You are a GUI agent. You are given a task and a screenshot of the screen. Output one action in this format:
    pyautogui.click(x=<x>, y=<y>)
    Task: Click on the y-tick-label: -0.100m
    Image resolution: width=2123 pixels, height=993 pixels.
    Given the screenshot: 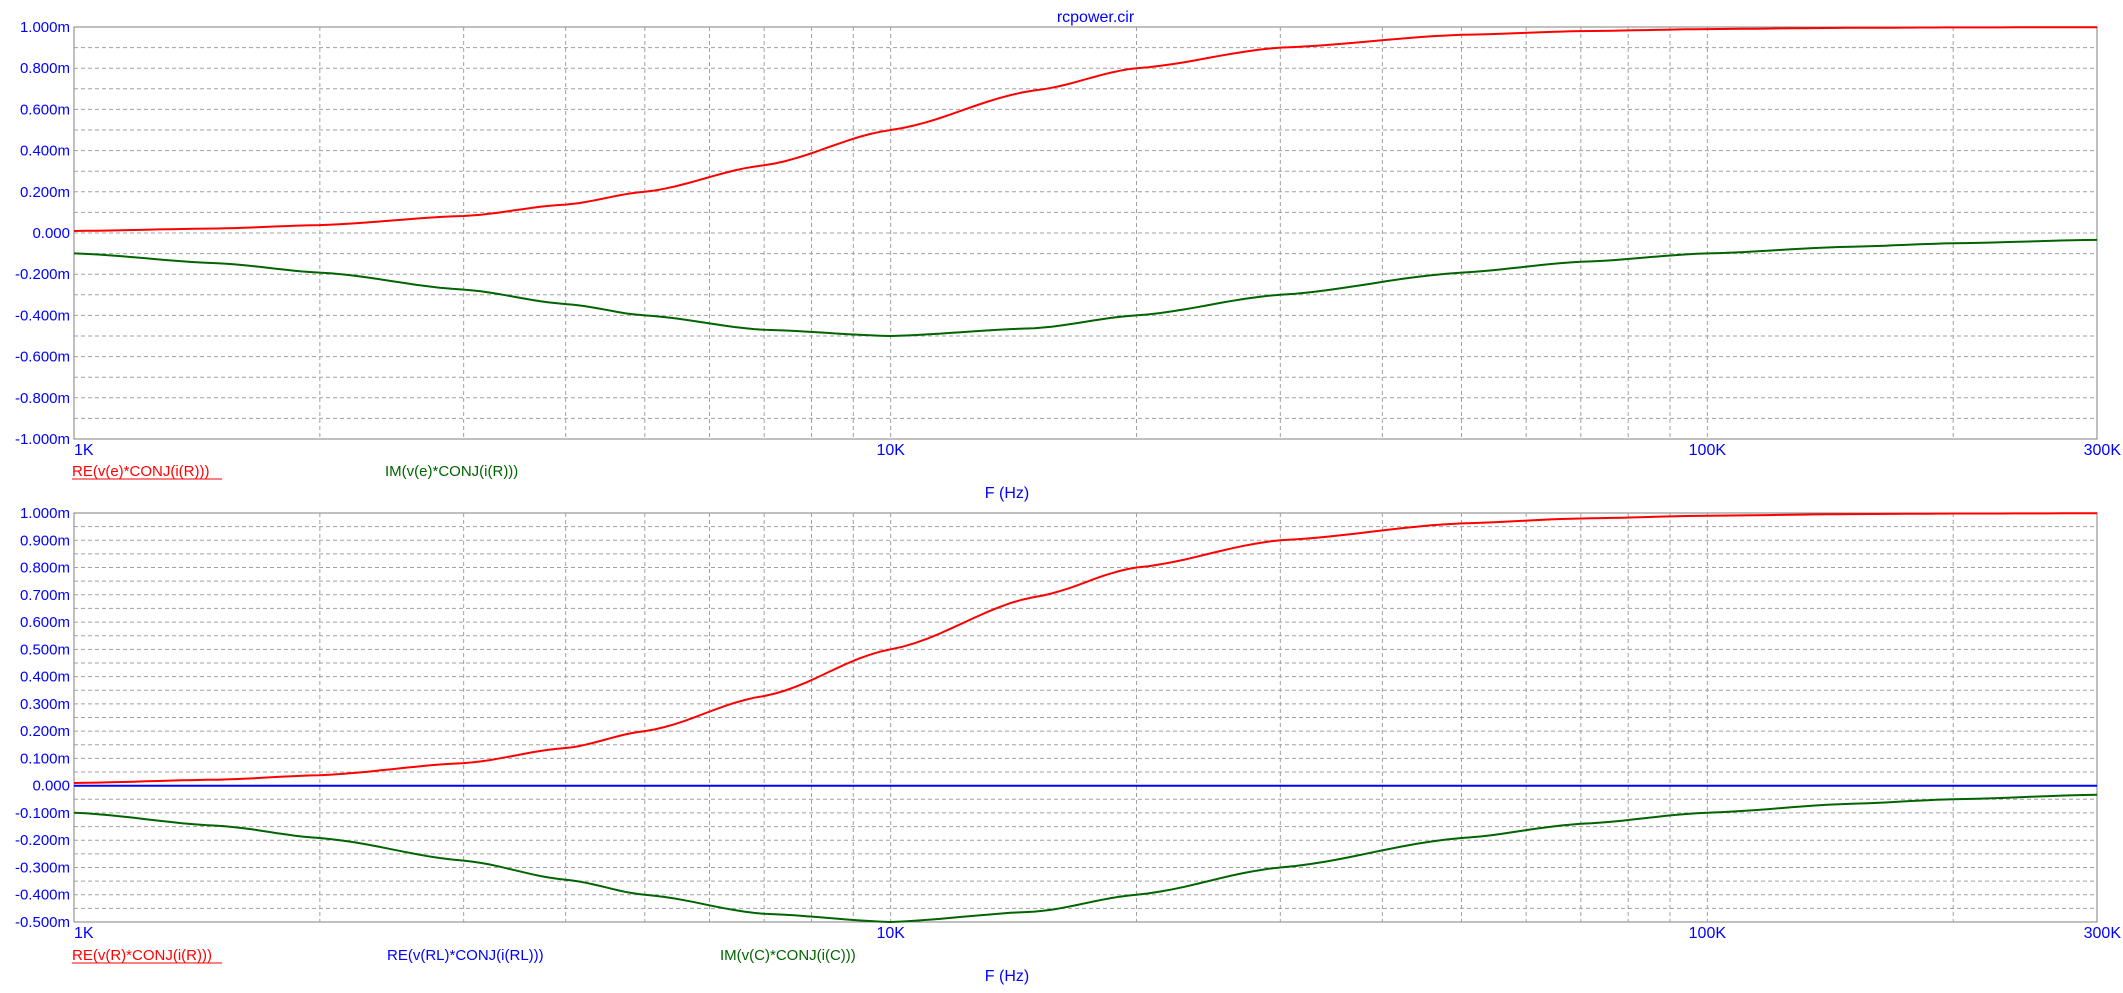 What is the action you would take?
    pyautogui.click(x=42, y=813)
    